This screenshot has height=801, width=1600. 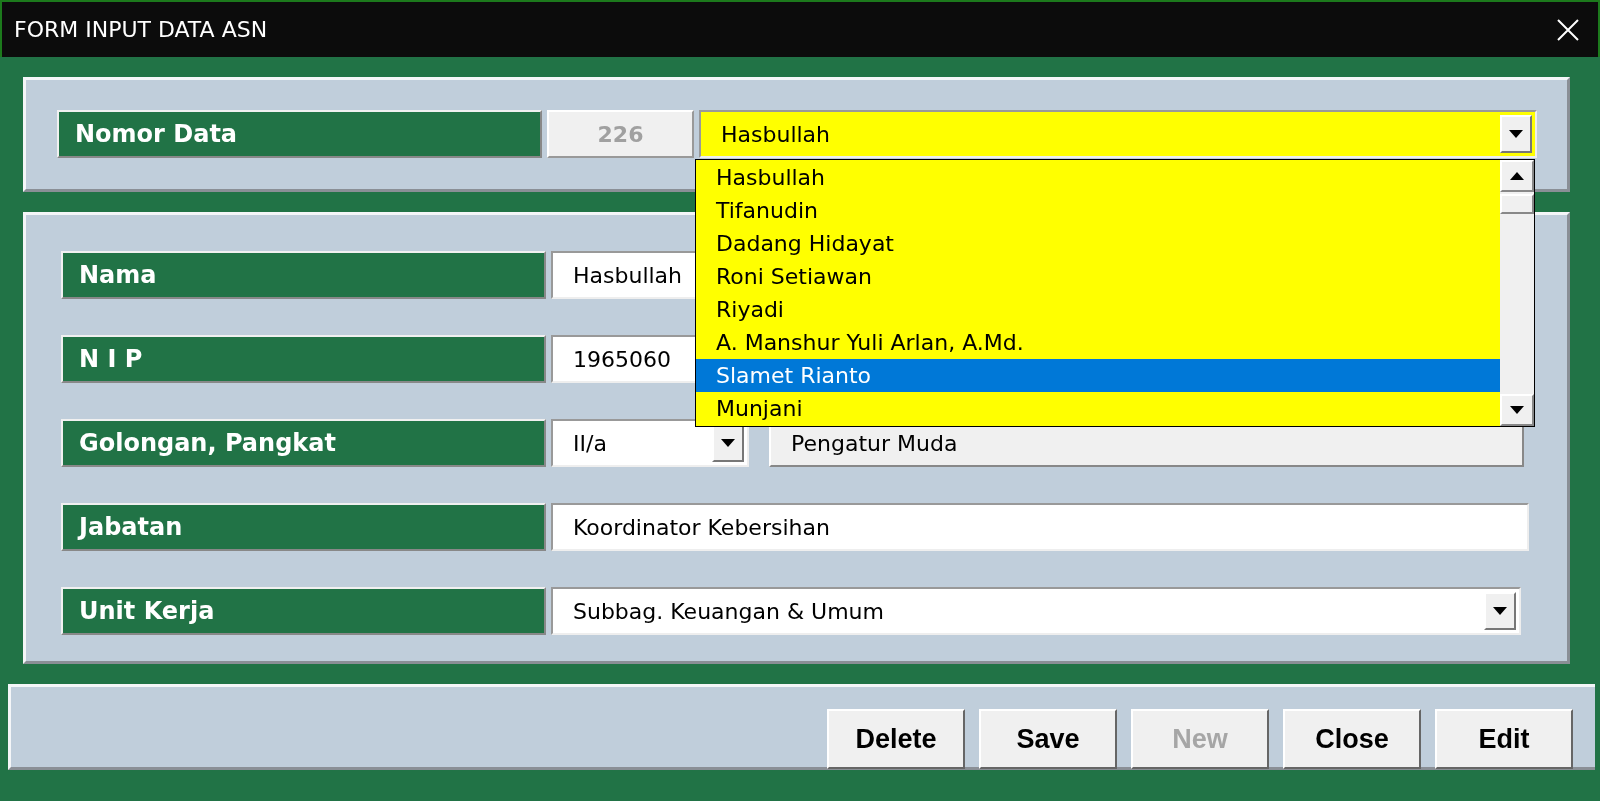 I want to click on combo-box: II/a, so click(x=650, y=443).